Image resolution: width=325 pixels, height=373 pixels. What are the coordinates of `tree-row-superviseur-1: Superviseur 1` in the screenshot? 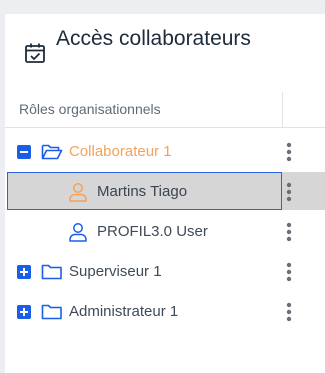 It's located at (165, 272).